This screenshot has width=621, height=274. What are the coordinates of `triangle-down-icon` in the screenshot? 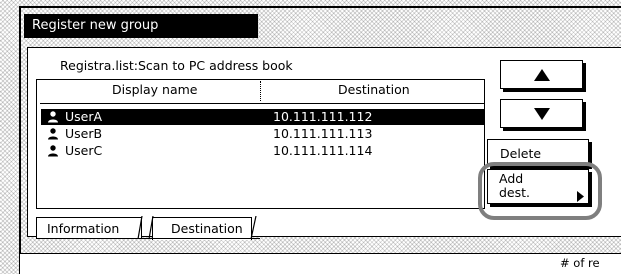 It's located at (541, 113).